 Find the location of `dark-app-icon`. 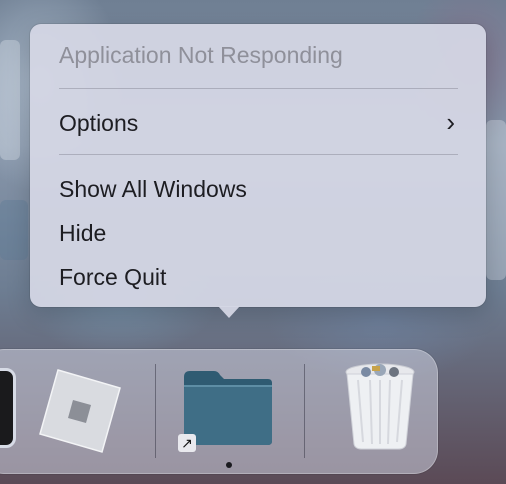

dark-app-icon is located at coordinates (8, 408).